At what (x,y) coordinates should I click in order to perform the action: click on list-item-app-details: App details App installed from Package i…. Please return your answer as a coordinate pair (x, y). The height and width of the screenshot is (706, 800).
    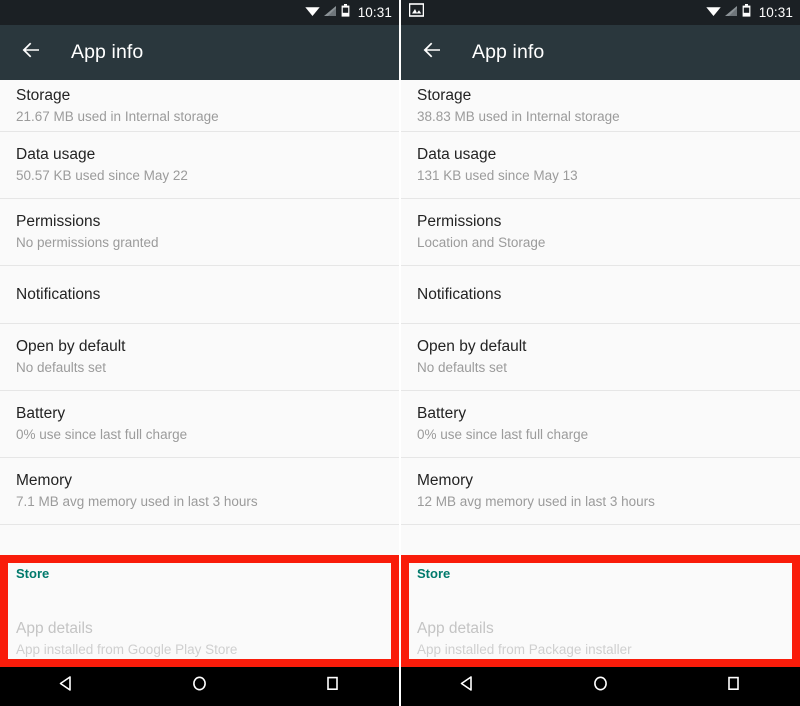
    Looking at the image, I should click on (600, 638).